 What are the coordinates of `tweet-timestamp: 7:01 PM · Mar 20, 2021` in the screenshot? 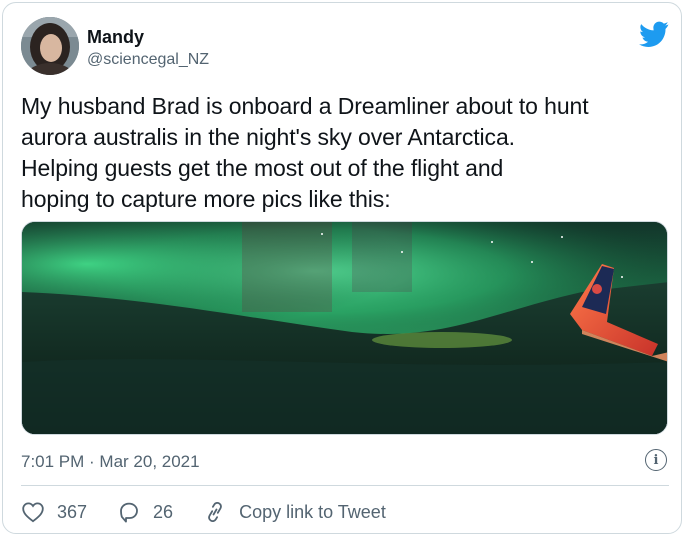 It's located at (110, 462).